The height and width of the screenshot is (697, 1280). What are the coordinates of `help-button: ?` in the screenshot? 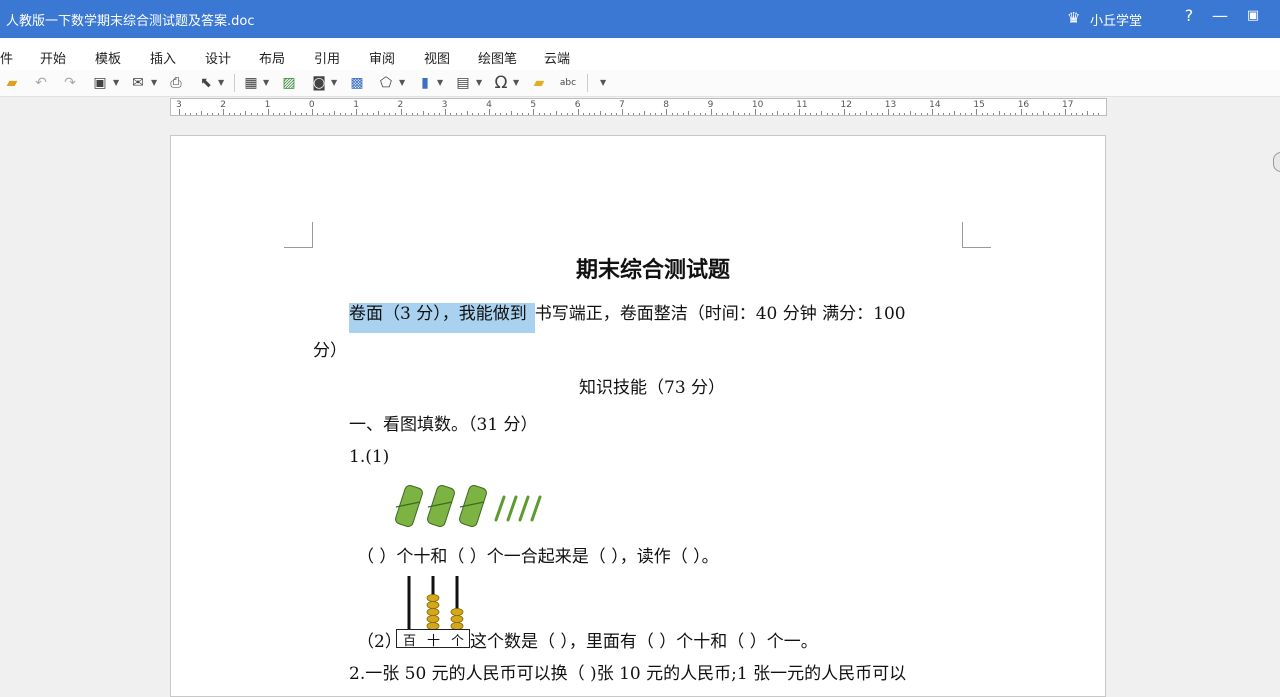 It's located at (1189, 15).